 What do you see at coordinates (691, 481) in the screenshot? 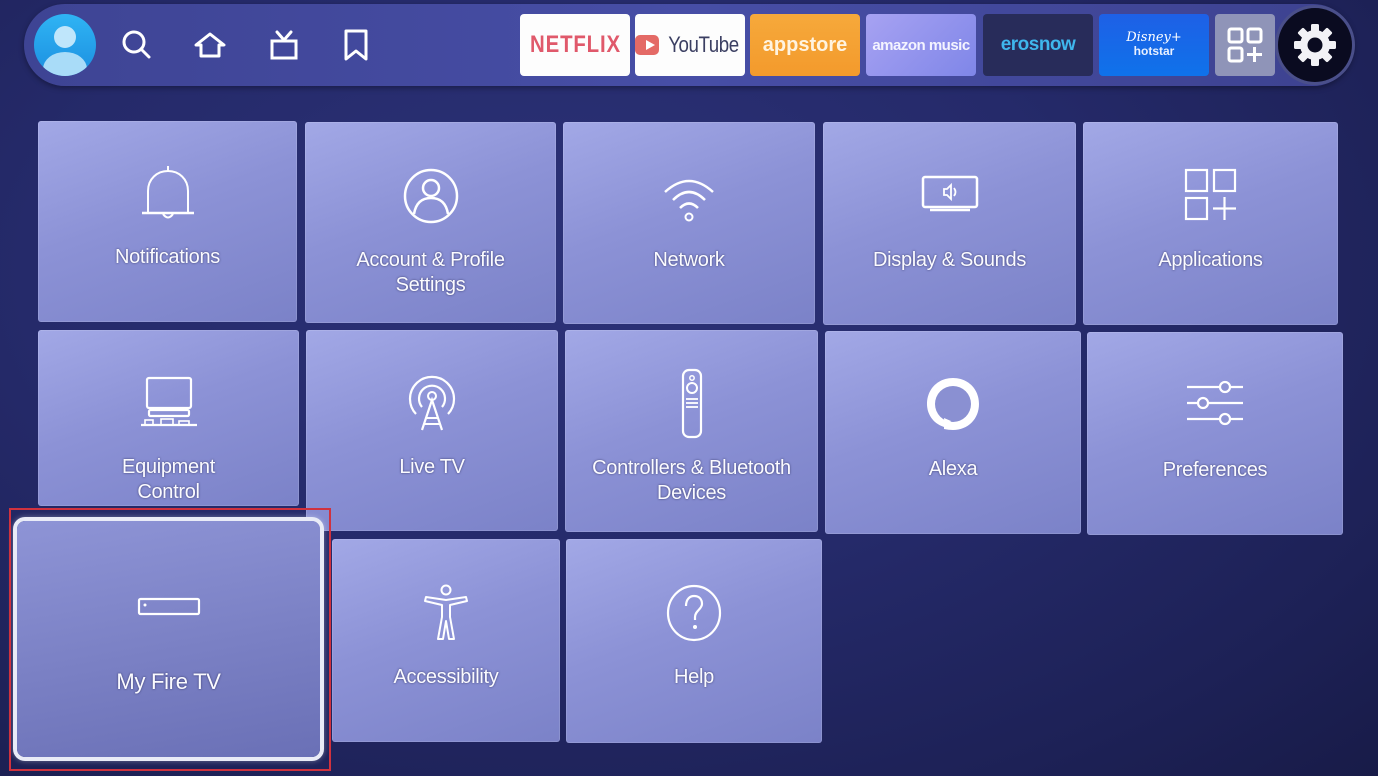
I see `tile-label: Controllers & Bluetooth Devices` at bounding box center [691, 481].